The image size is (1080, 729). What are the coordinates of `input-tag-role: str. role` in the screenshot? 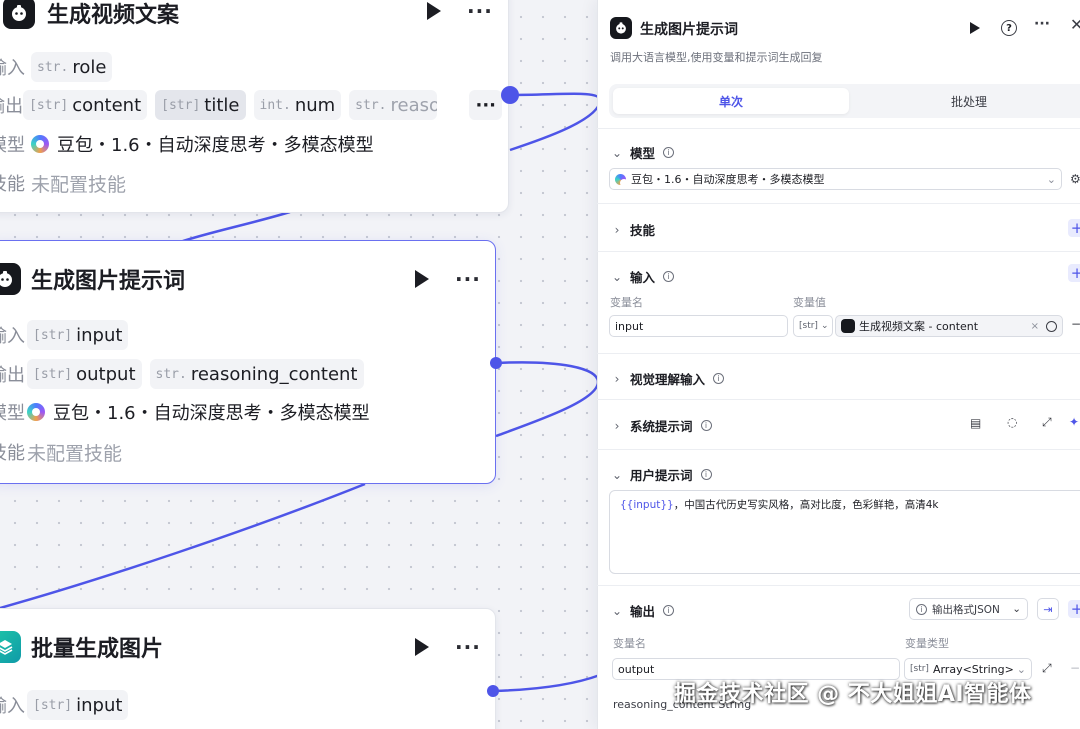 It's located at (72, 67).